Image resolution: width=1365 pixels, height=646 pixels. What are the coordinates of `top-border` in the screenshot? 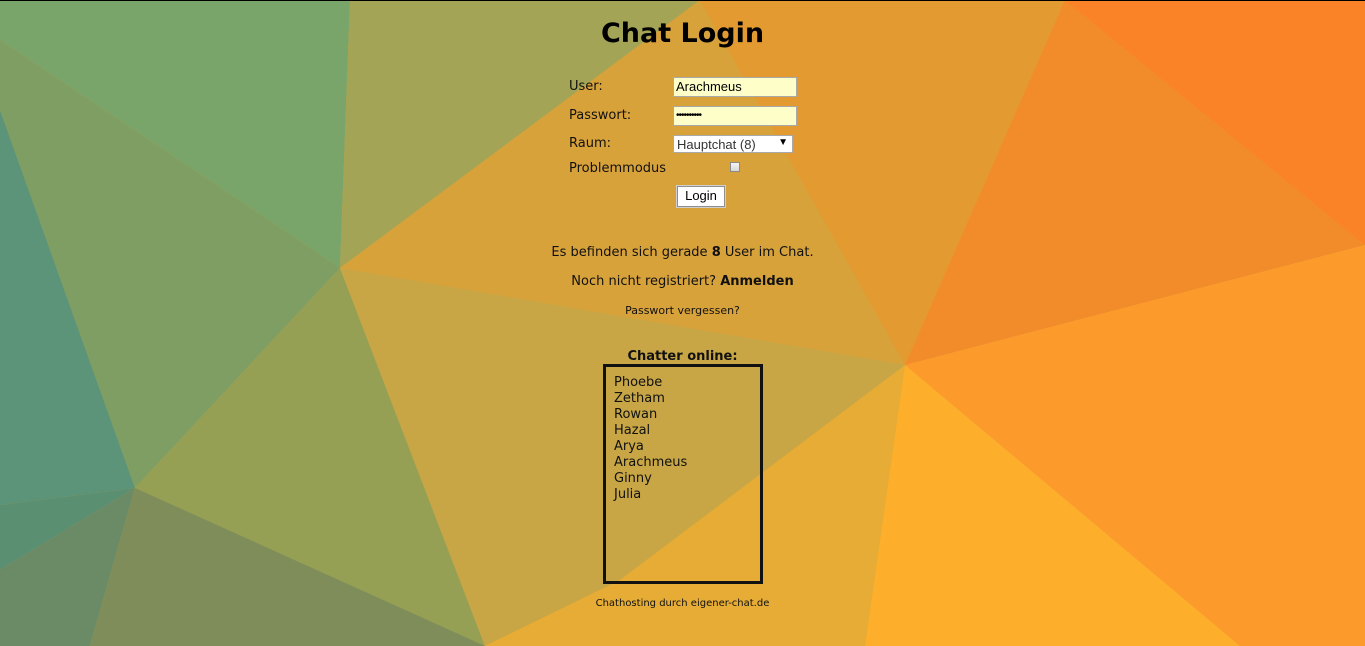 It's located at (682, 0).